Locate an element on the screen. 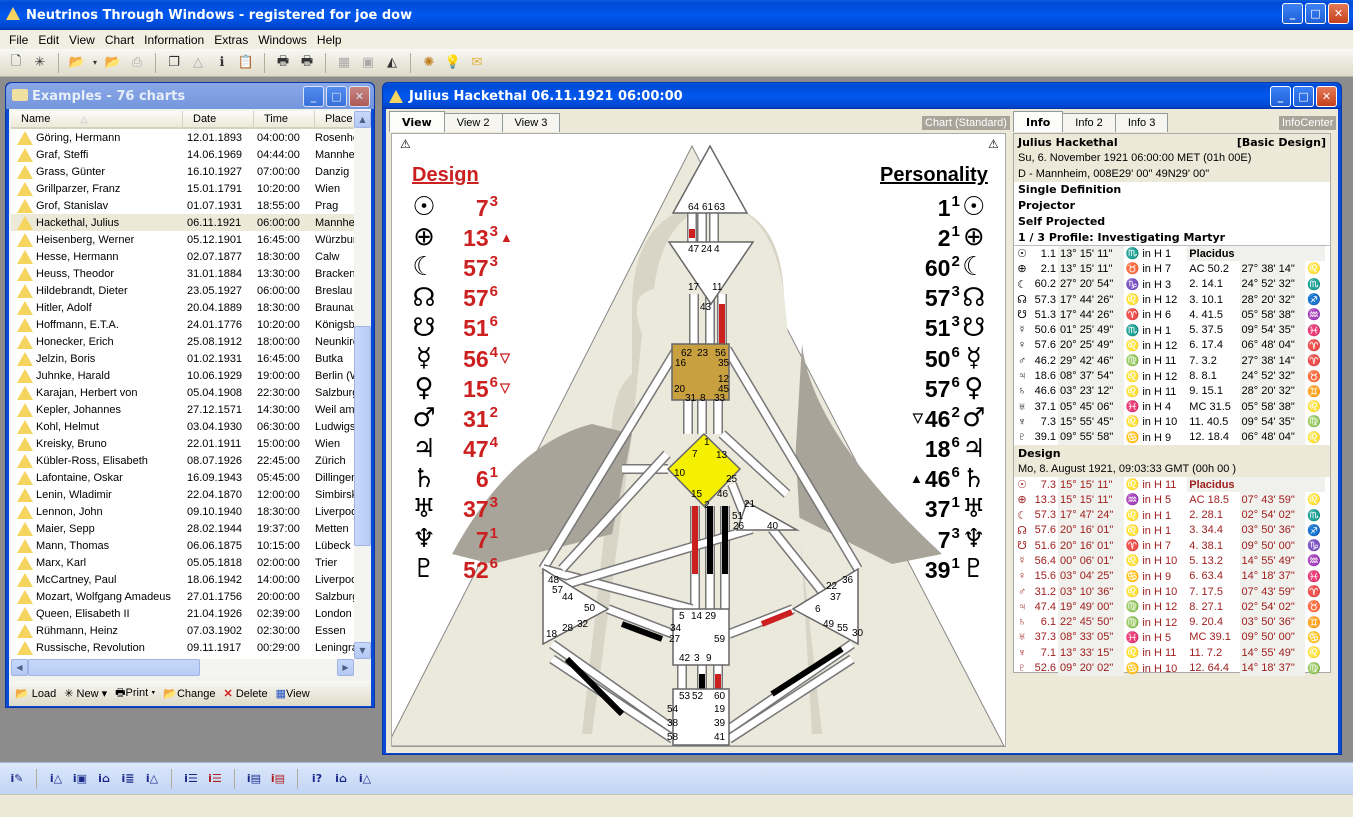 This screenshot has width=1353, height=817. info-home-icon: i⌂ is located at coordinates (341, 778).